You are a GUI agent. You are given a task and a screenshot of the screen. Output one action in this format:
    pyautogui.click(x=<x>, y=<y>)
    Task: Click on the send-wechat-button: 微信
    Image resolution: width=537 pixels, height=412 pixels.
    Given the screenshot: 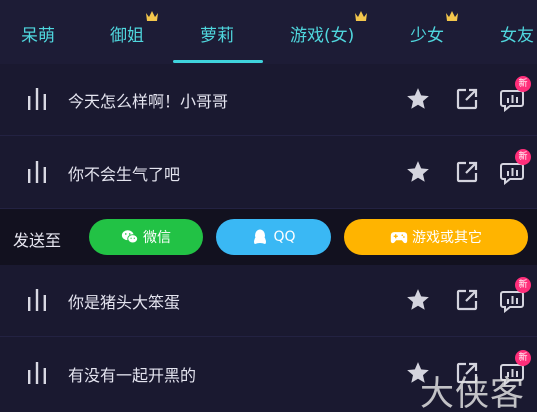 What is the action you would take?
    pyautogui.click(x=146, y=237)
    